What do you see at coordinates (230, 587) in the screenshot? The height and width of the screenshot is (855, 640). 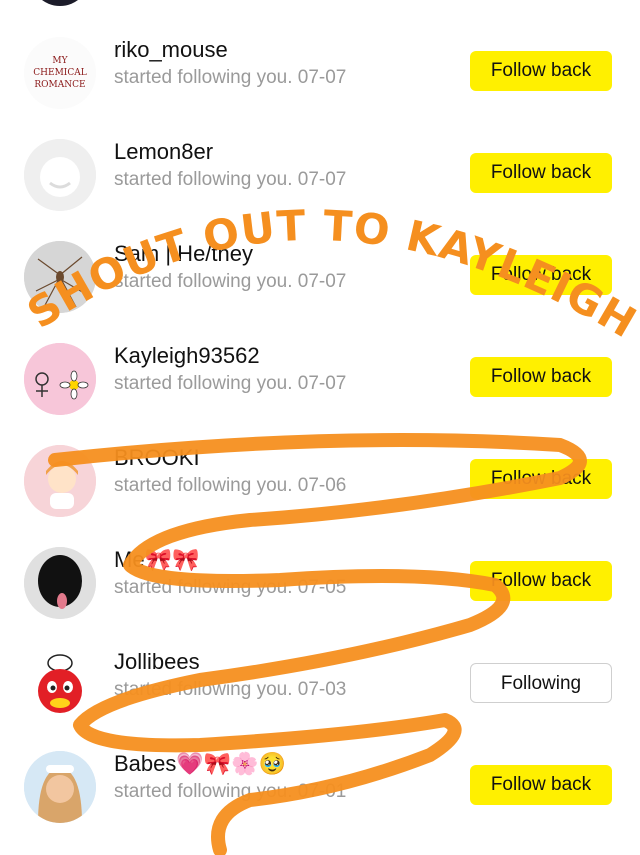 I see `activity-text: started following you. 07-05` at bounding box center [230, 587].